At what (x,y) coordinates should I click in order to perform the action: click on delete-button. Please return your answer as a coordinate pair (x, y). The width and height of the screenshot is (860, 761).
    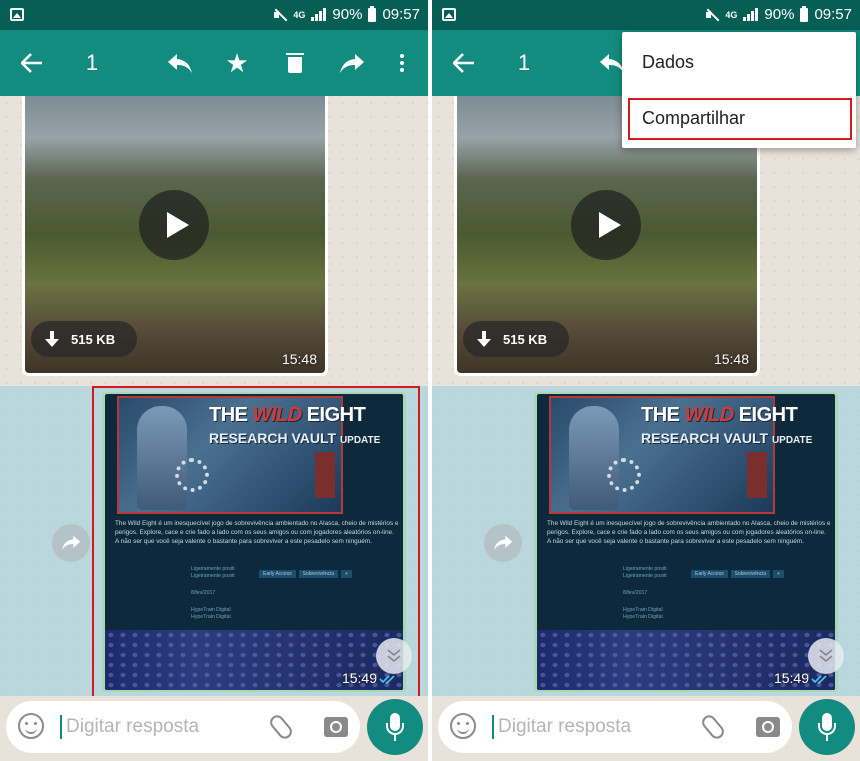
    Looking at the image, I should click on (295, 63).